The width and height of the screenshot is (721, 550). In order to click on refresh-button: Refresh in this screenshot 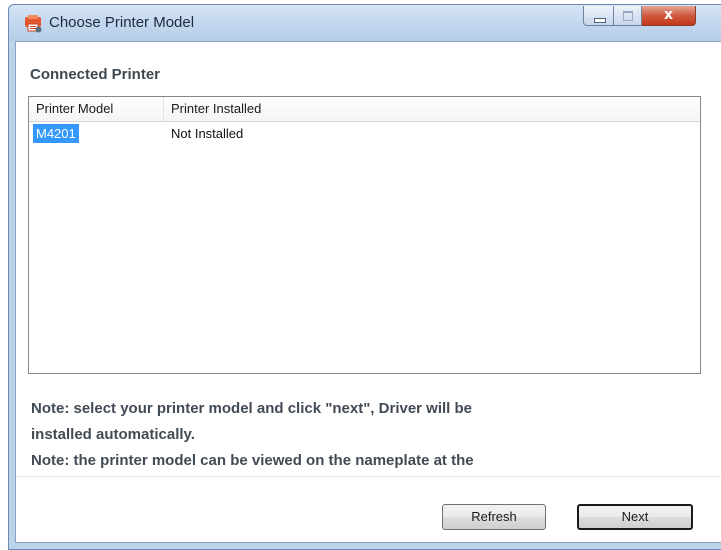, I will do `click(494, 517)`.